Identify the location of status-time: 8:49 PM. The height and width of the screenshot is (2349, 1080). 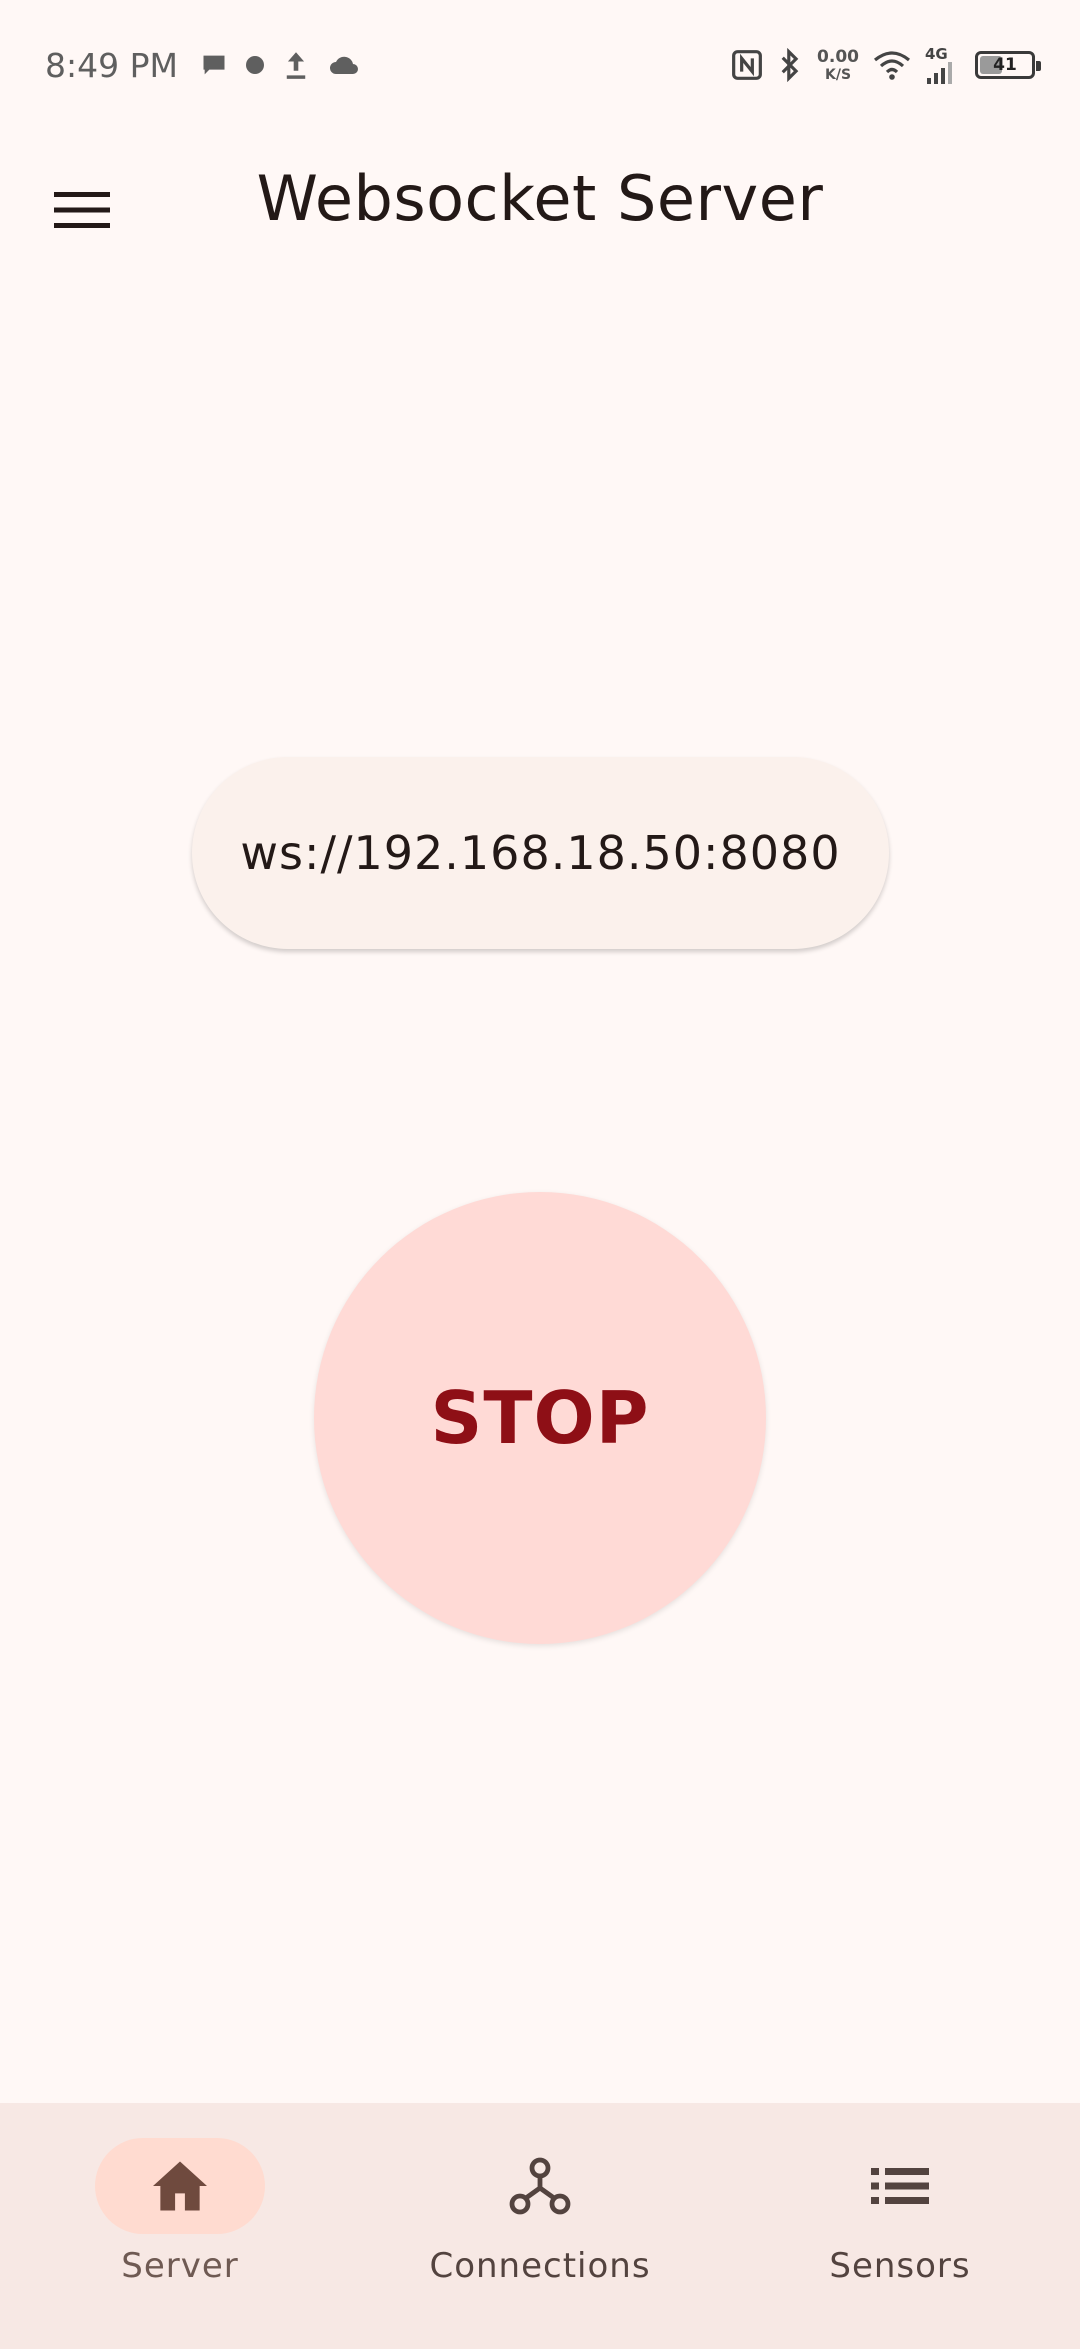
(111, 65).